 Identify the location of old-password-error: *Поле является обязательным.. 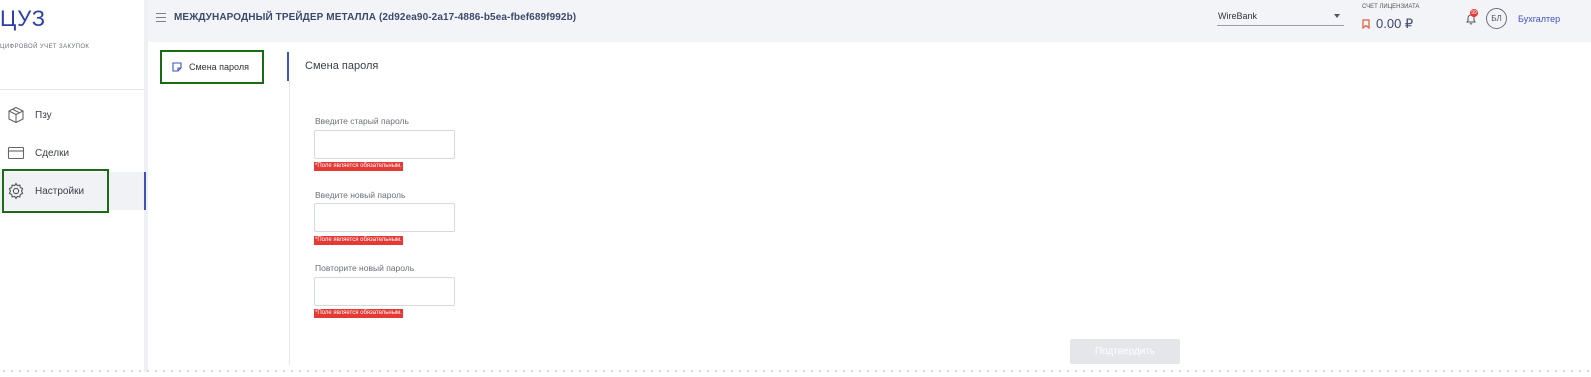
(358, 166).